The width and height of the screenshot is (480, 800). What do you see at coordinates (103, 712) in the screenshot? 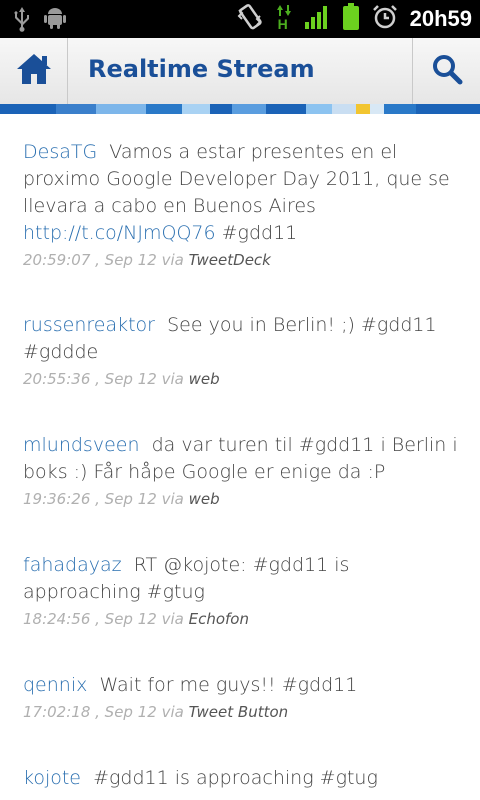
I see `tweet-timestamp: 17:02:18 , Sep 12 via` at bounding box center [103, 712].